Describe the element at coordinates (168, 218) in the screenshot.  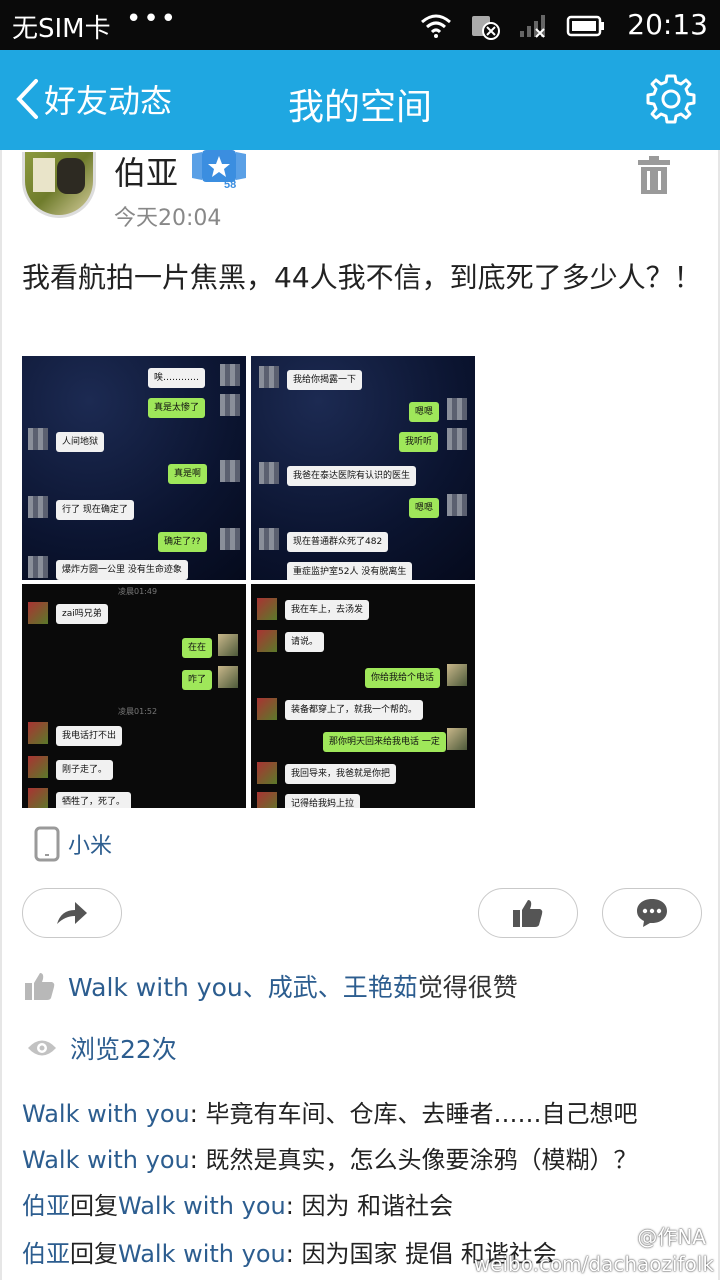
I see `post-time: 今天20:04` at that location.